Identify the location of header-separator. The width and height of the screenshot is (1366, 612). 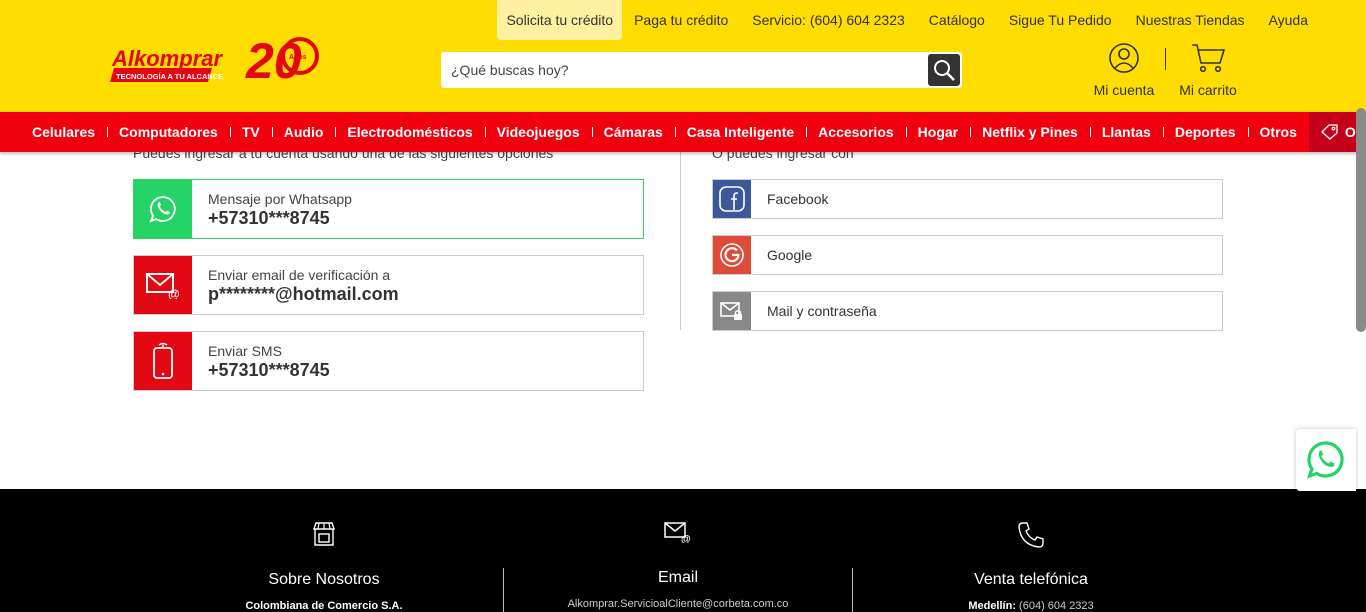
(1165, 59).